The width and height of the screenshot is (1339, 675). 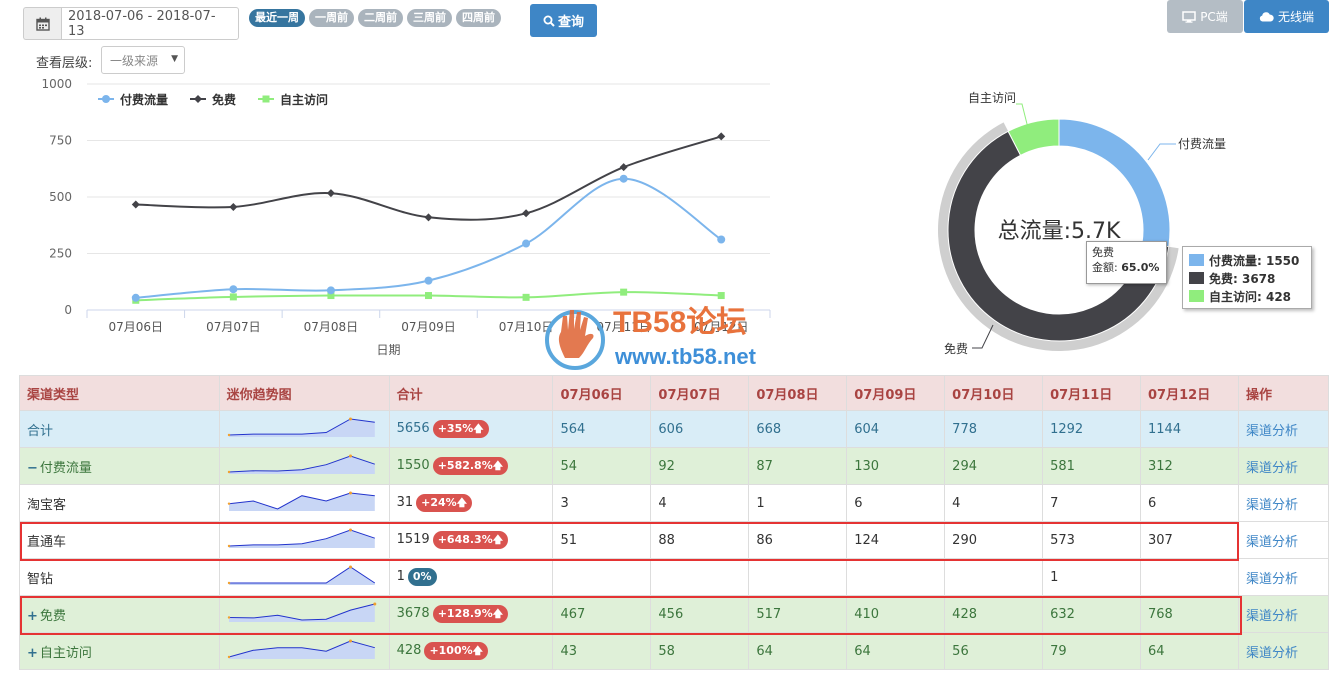 I want to click on day-value-cell: 4, so click(x=994, y=503).